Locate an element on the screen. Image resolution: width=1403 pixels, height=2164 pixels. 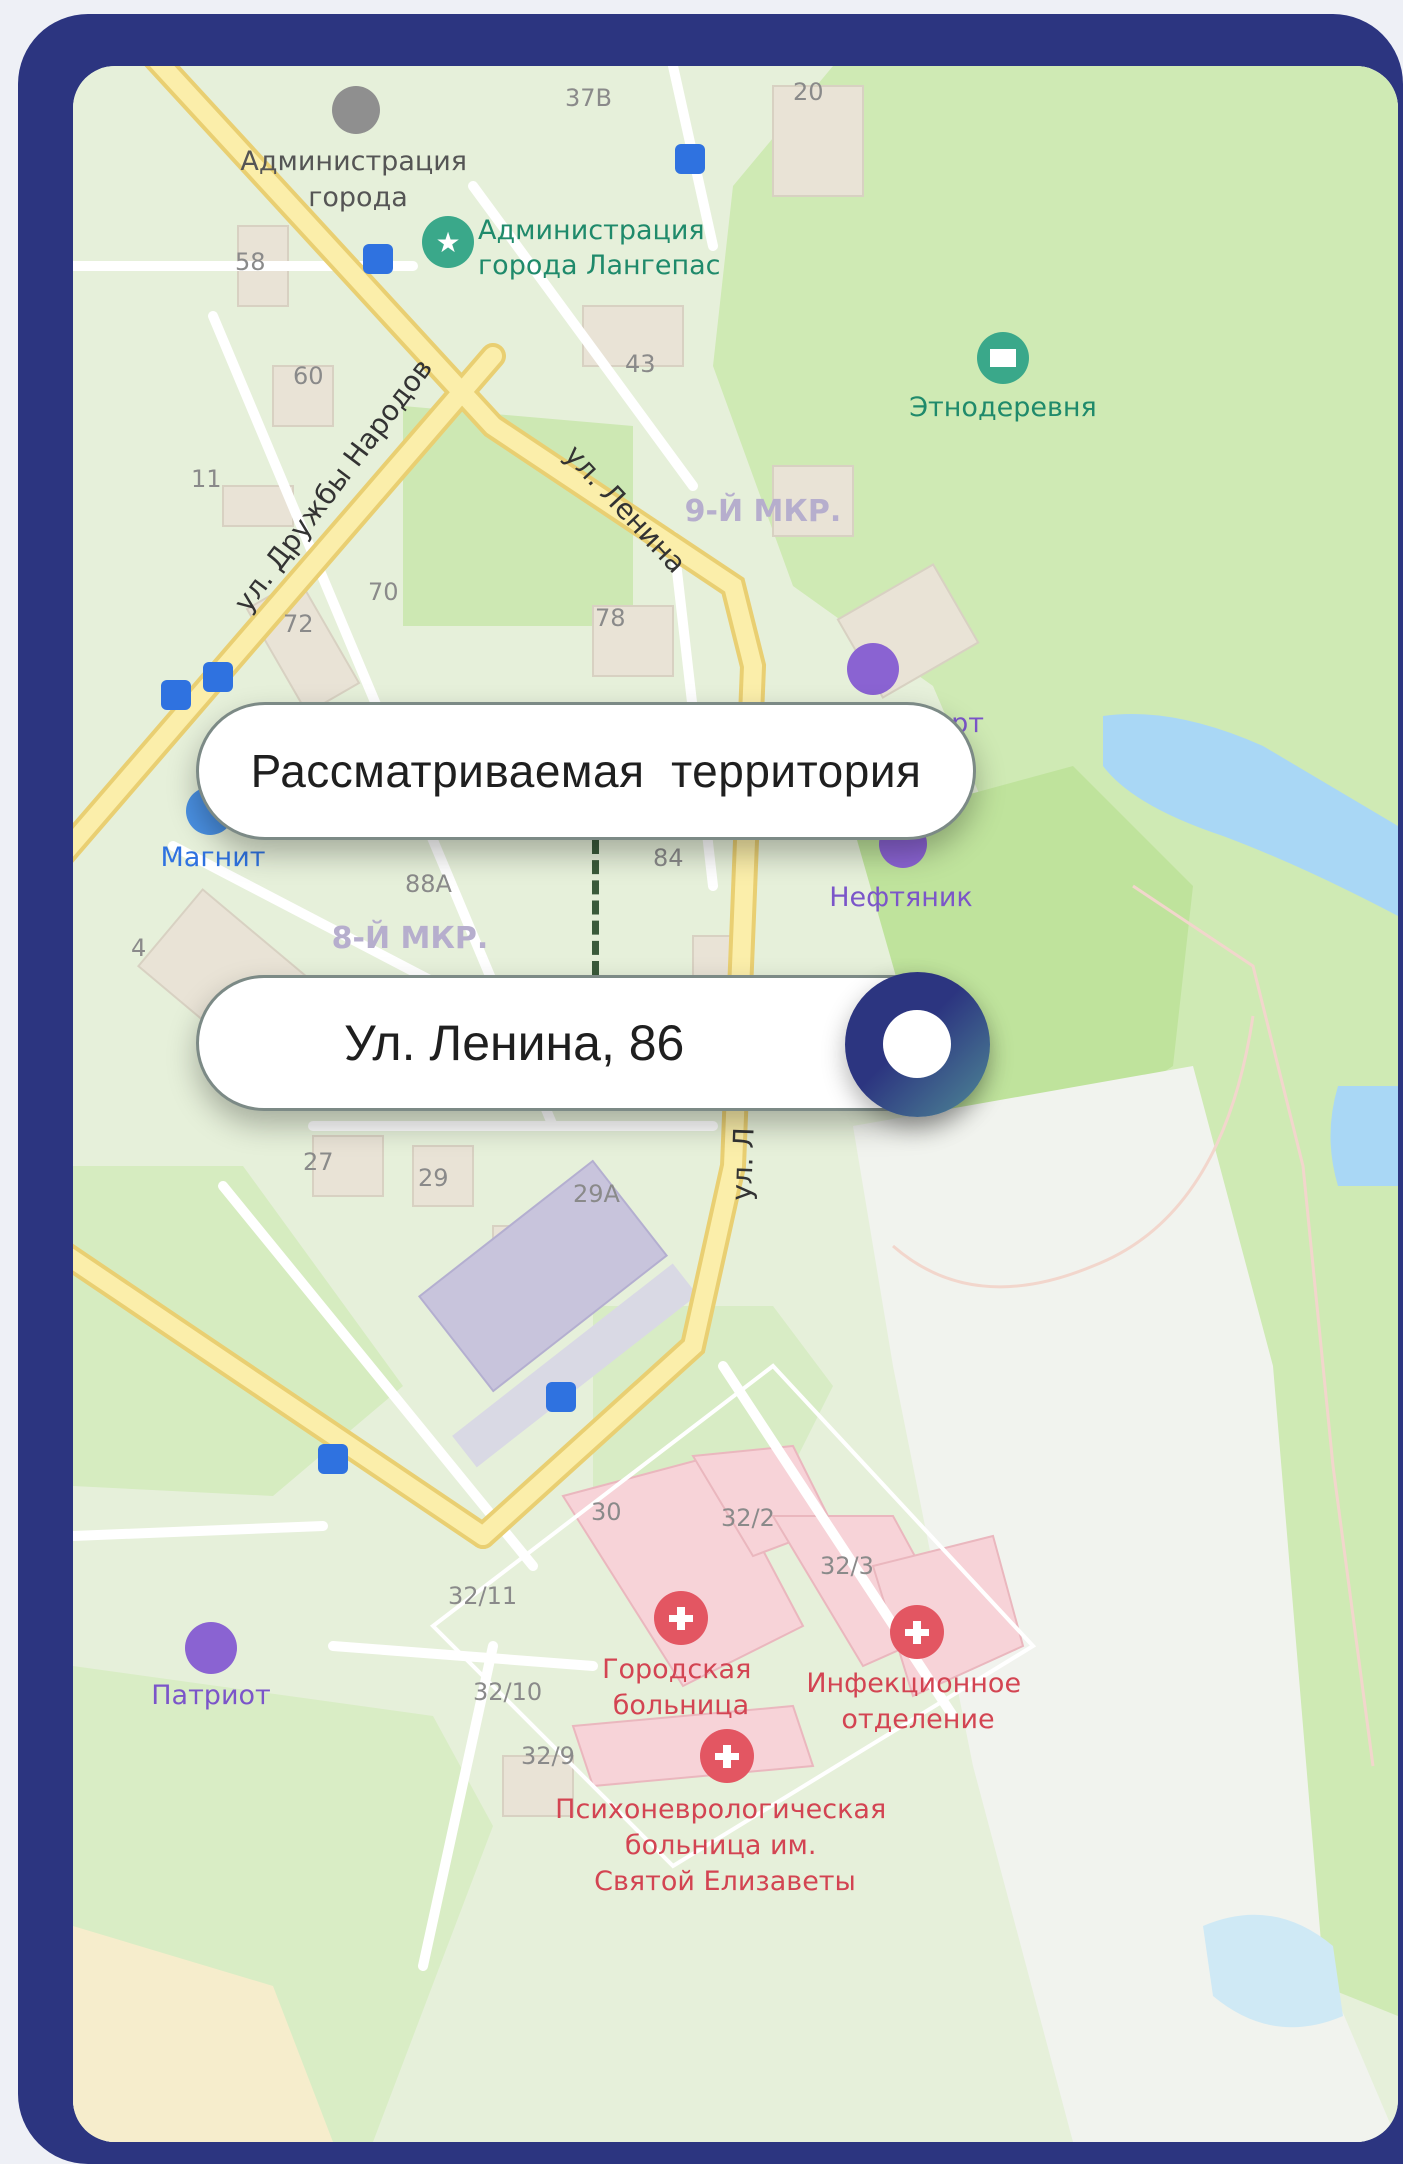
poi-admin-gray-line2: города is located at coordinates (358, 197).